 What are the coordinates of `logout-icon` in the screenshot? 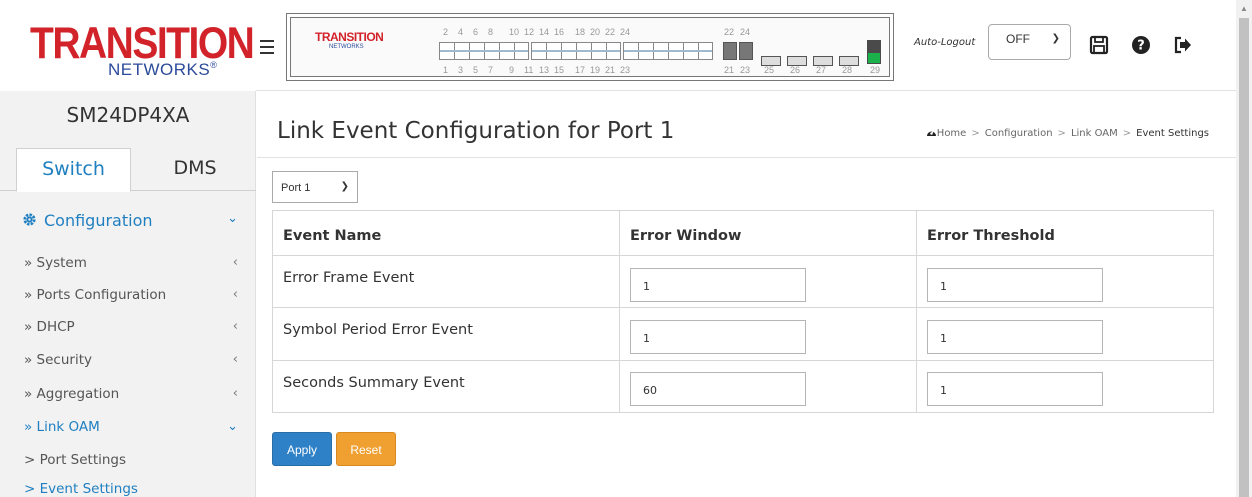 It's located at (1183, 45).